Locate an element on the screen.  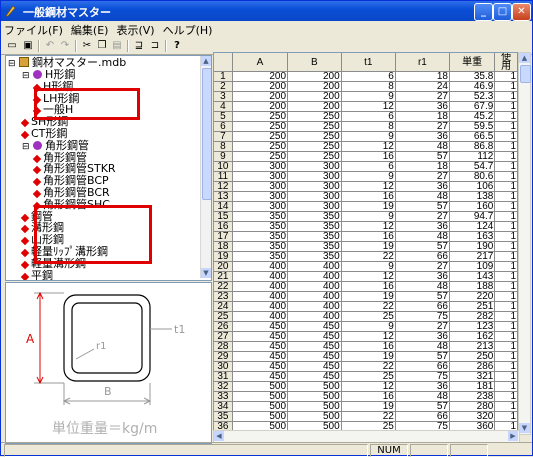
grid-cell: 46.9 is located at coordinates (472, 86).